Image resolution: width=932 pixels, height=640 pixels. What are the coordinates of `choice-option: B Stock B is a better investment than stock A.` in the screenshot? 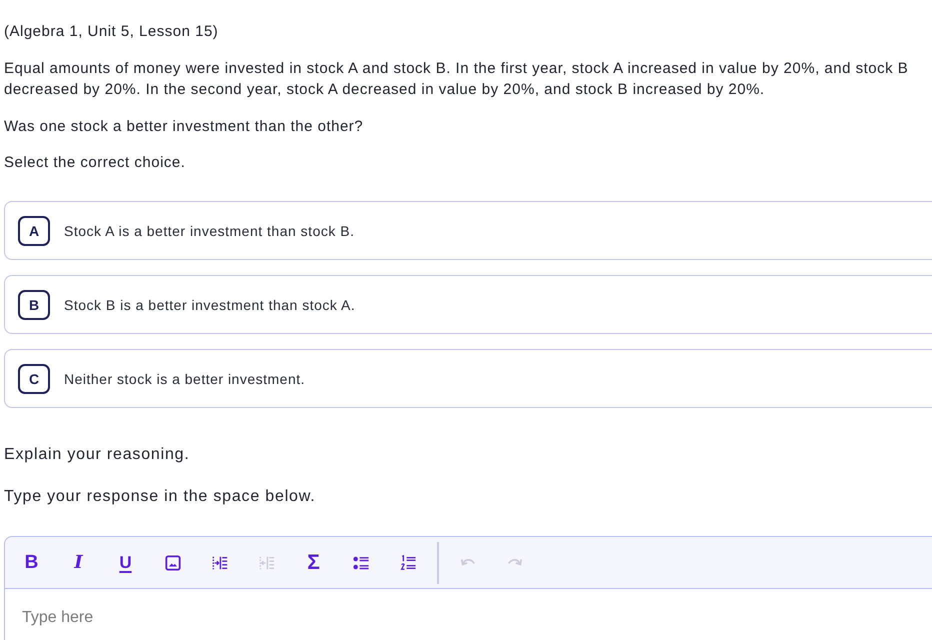 It's located at (468, 304).